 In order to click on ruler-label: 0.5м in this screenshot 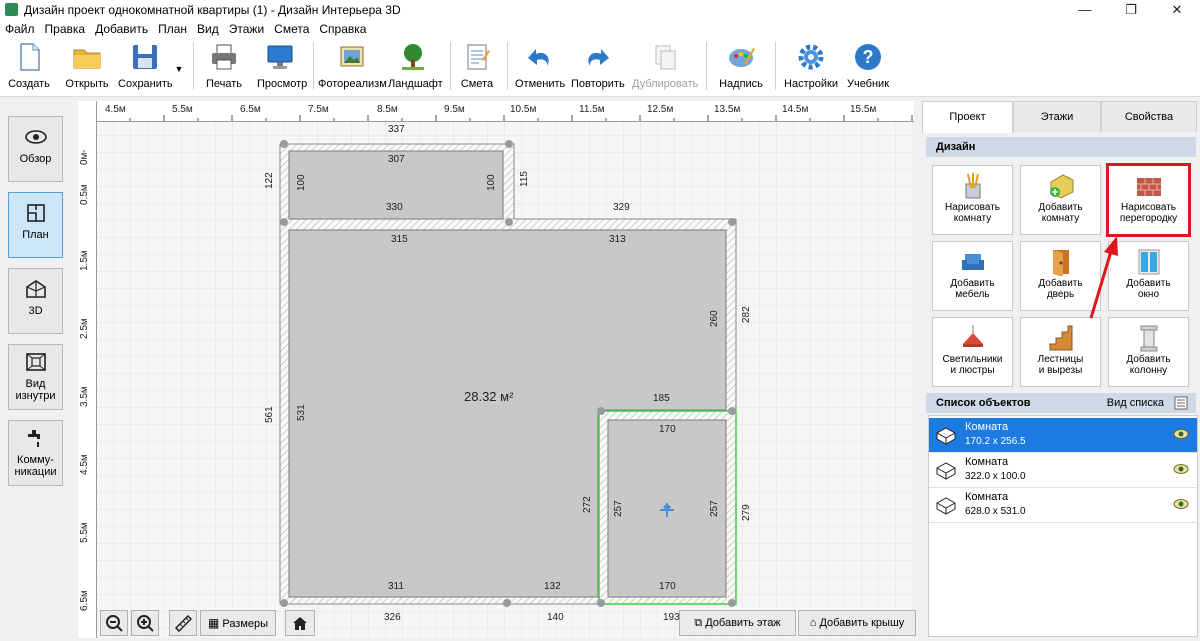, I will do `click(84, 194)`.